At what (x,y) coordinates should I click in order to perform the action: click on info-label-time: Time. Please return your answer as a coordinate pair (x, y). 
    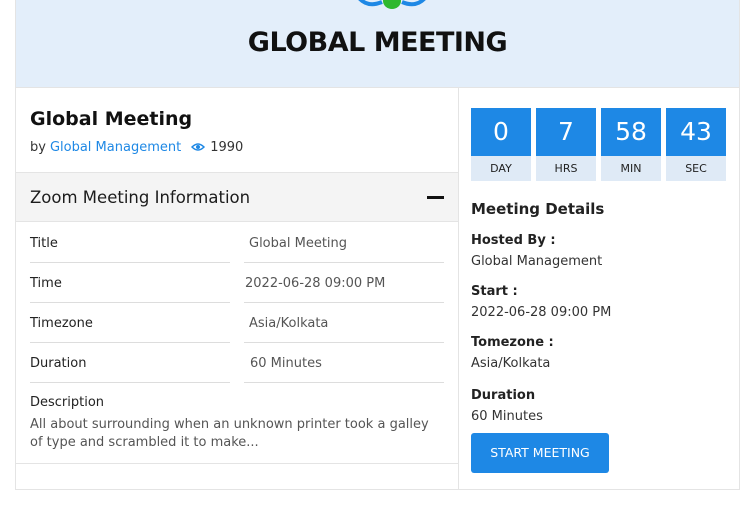
    Looking at the image, I should click on (46, 283).